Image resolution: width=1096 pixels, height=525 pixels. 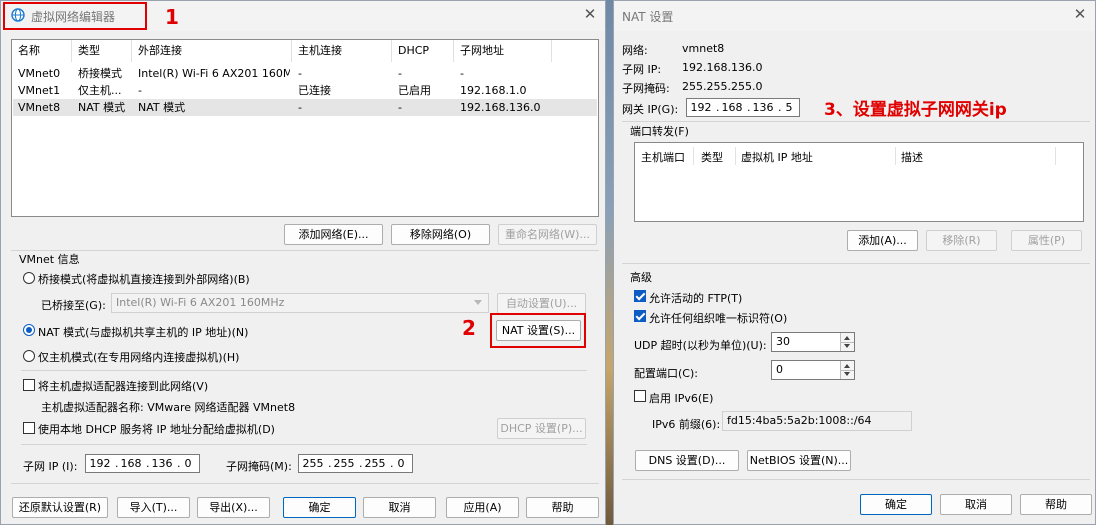 I want to click on allow-ftp-label: 允许活动的 FTP(T), so click(x=695, y=298).